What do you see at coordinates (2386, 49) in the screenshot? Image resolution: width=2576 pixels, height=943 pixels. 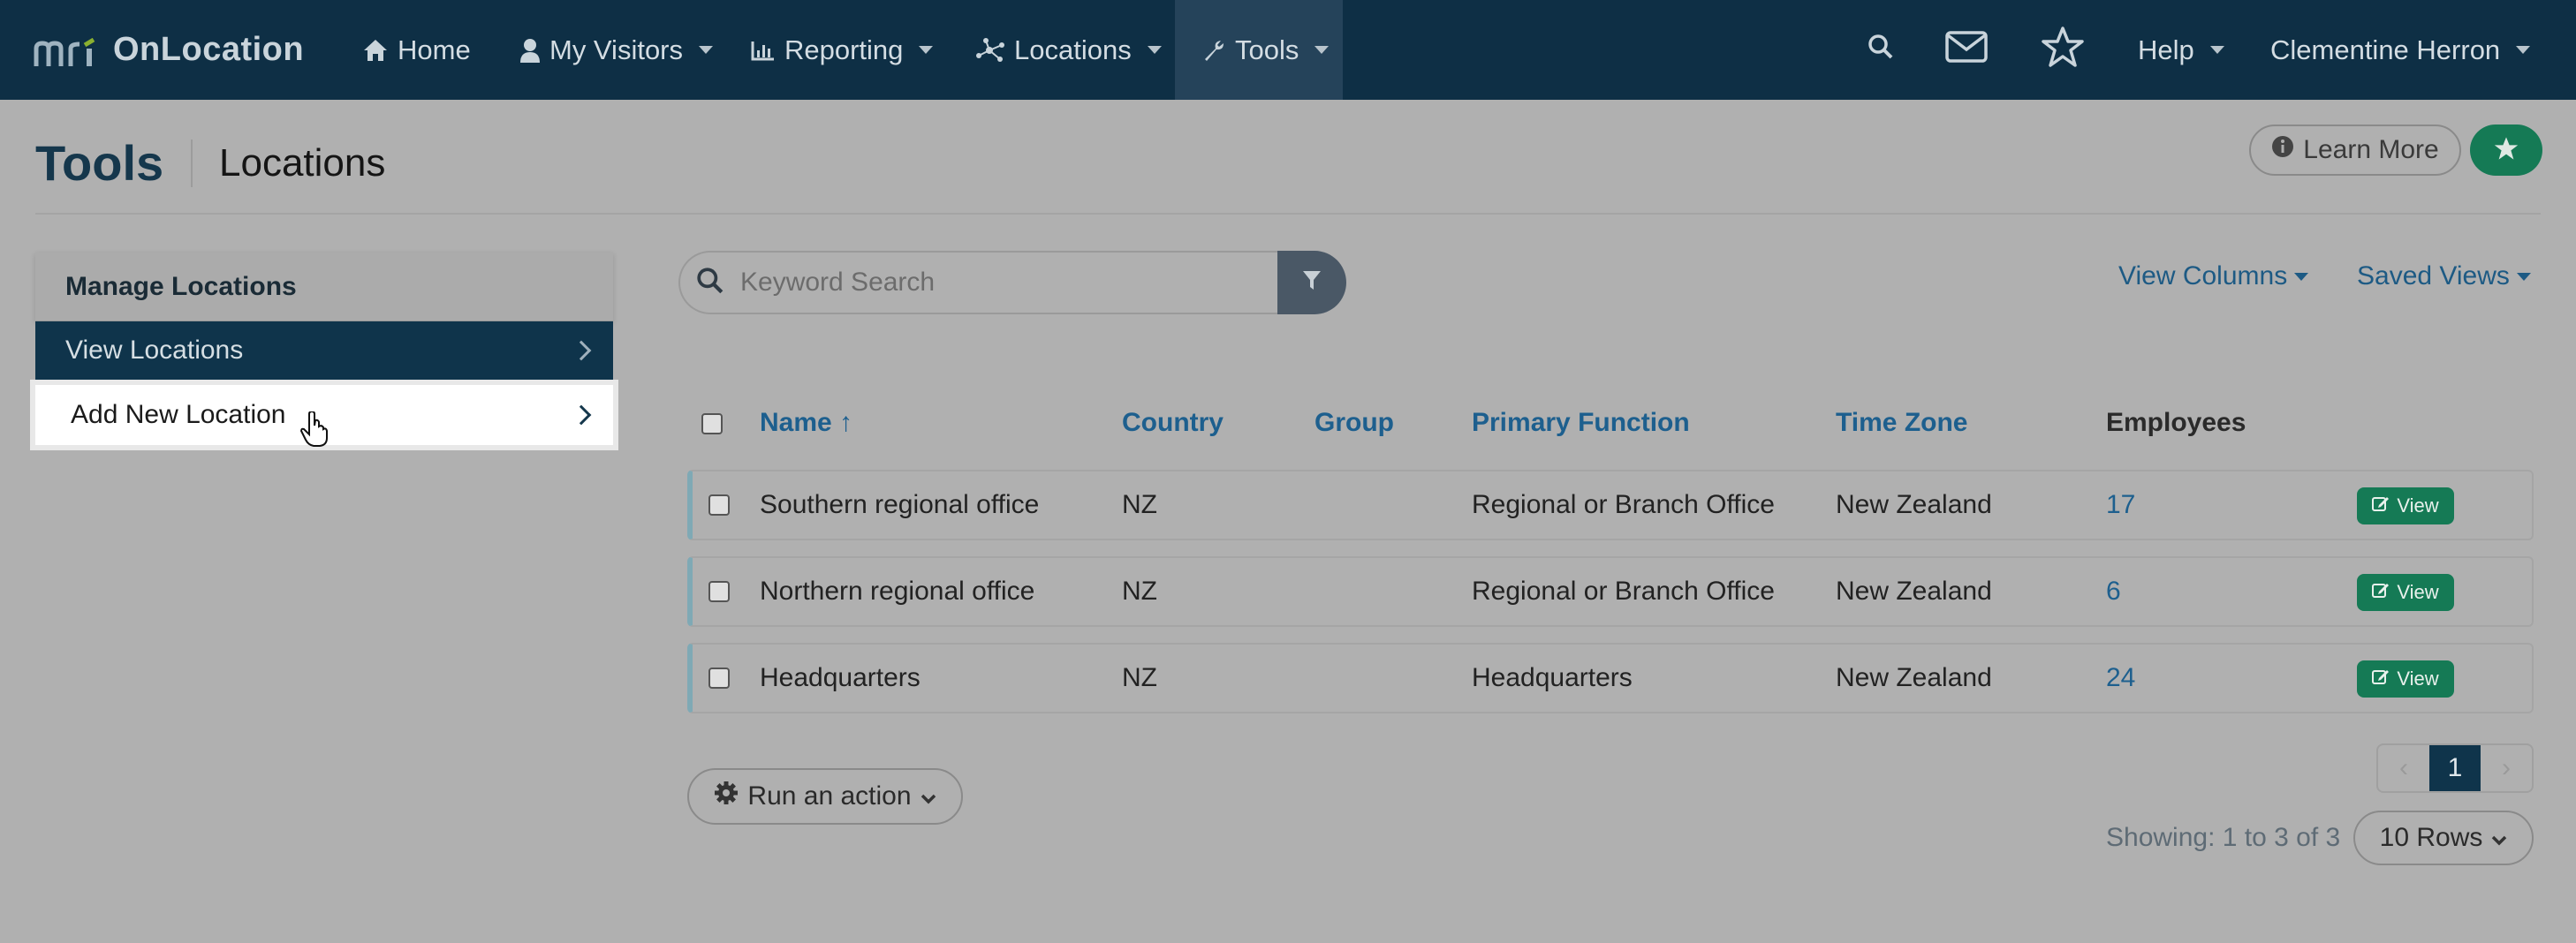 I see `user-name: Clementine Herron` at bounding box center [2386, 49].